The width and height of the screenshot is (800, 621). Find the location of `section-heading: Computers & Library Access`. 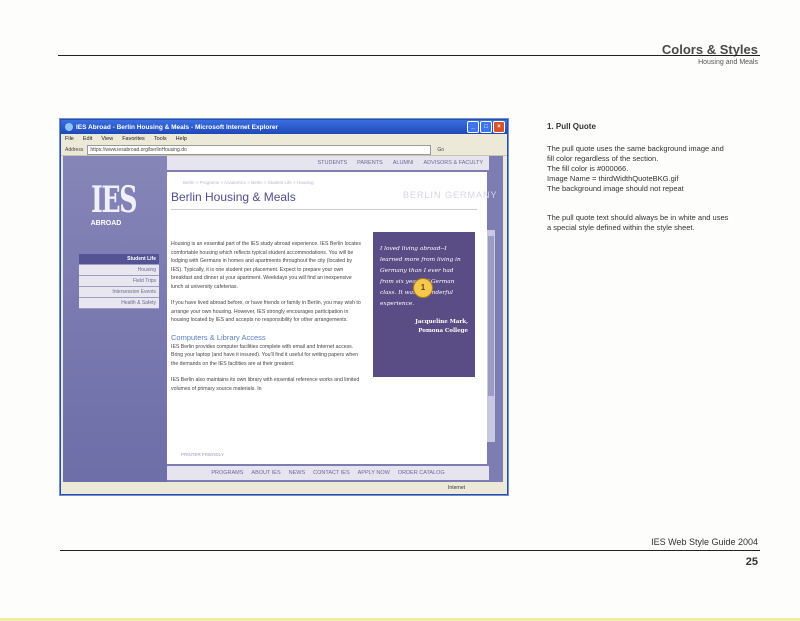

section-heading: Computers & Library Access is located at coordinates (218, 337).